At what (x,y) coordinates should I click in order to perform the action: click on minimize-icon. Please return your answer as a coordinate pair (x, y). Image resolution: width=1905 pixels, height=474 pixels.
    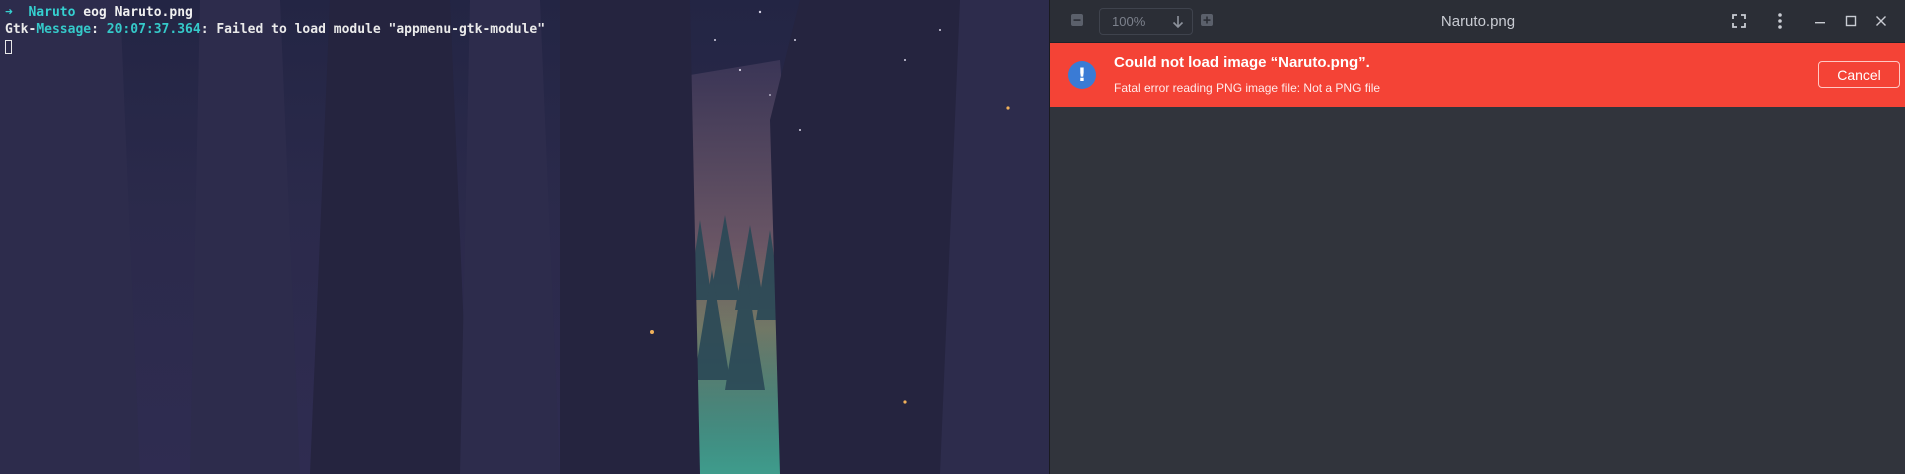
    Looking at the image, I should click on (1820, 21).